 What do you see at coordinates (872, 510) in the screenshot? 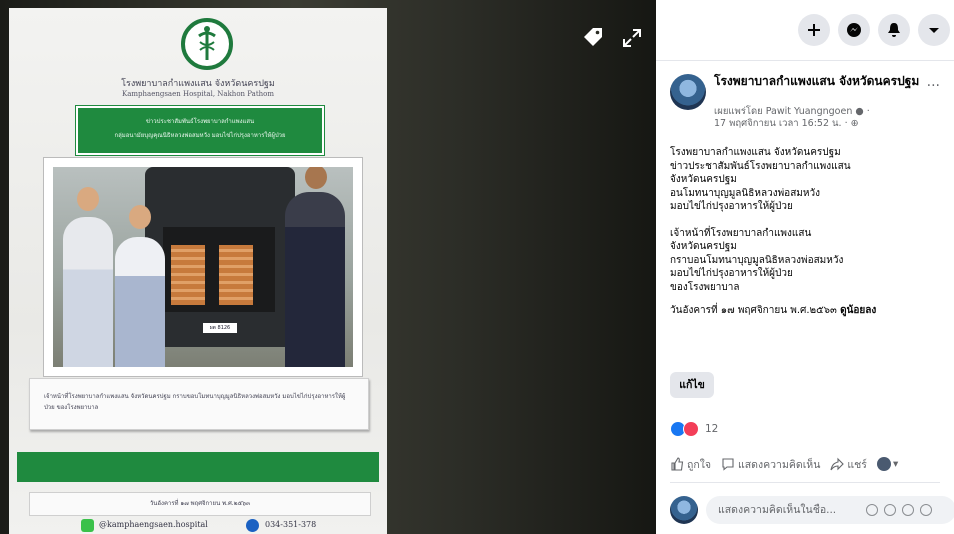
I see `emoji-icon` at bounding box center [872, 510].